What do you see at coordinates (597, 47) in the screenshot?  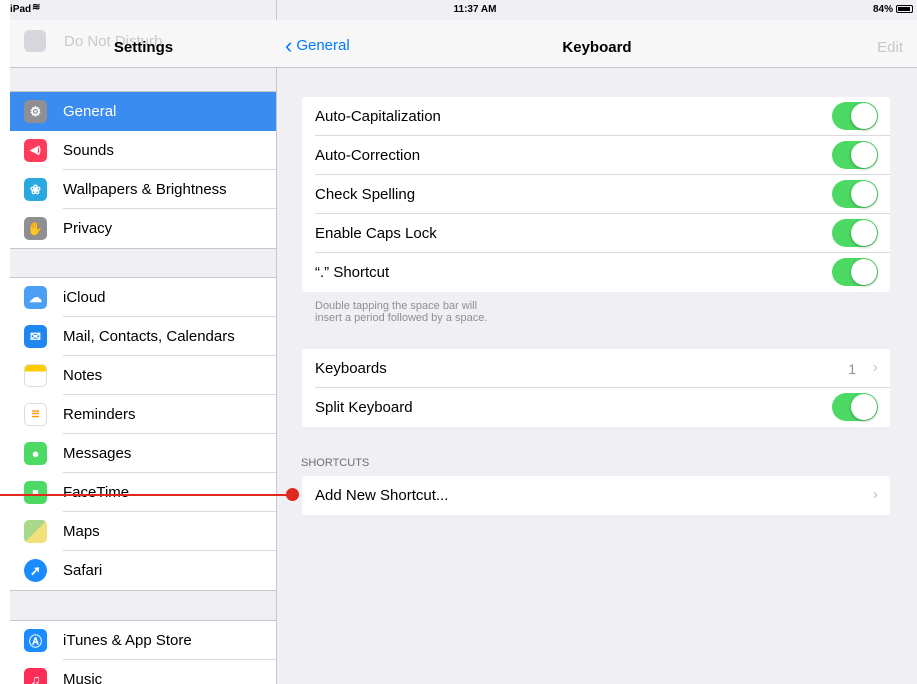 I see `page-title: Keyboard` at bounding box center [597, 47].